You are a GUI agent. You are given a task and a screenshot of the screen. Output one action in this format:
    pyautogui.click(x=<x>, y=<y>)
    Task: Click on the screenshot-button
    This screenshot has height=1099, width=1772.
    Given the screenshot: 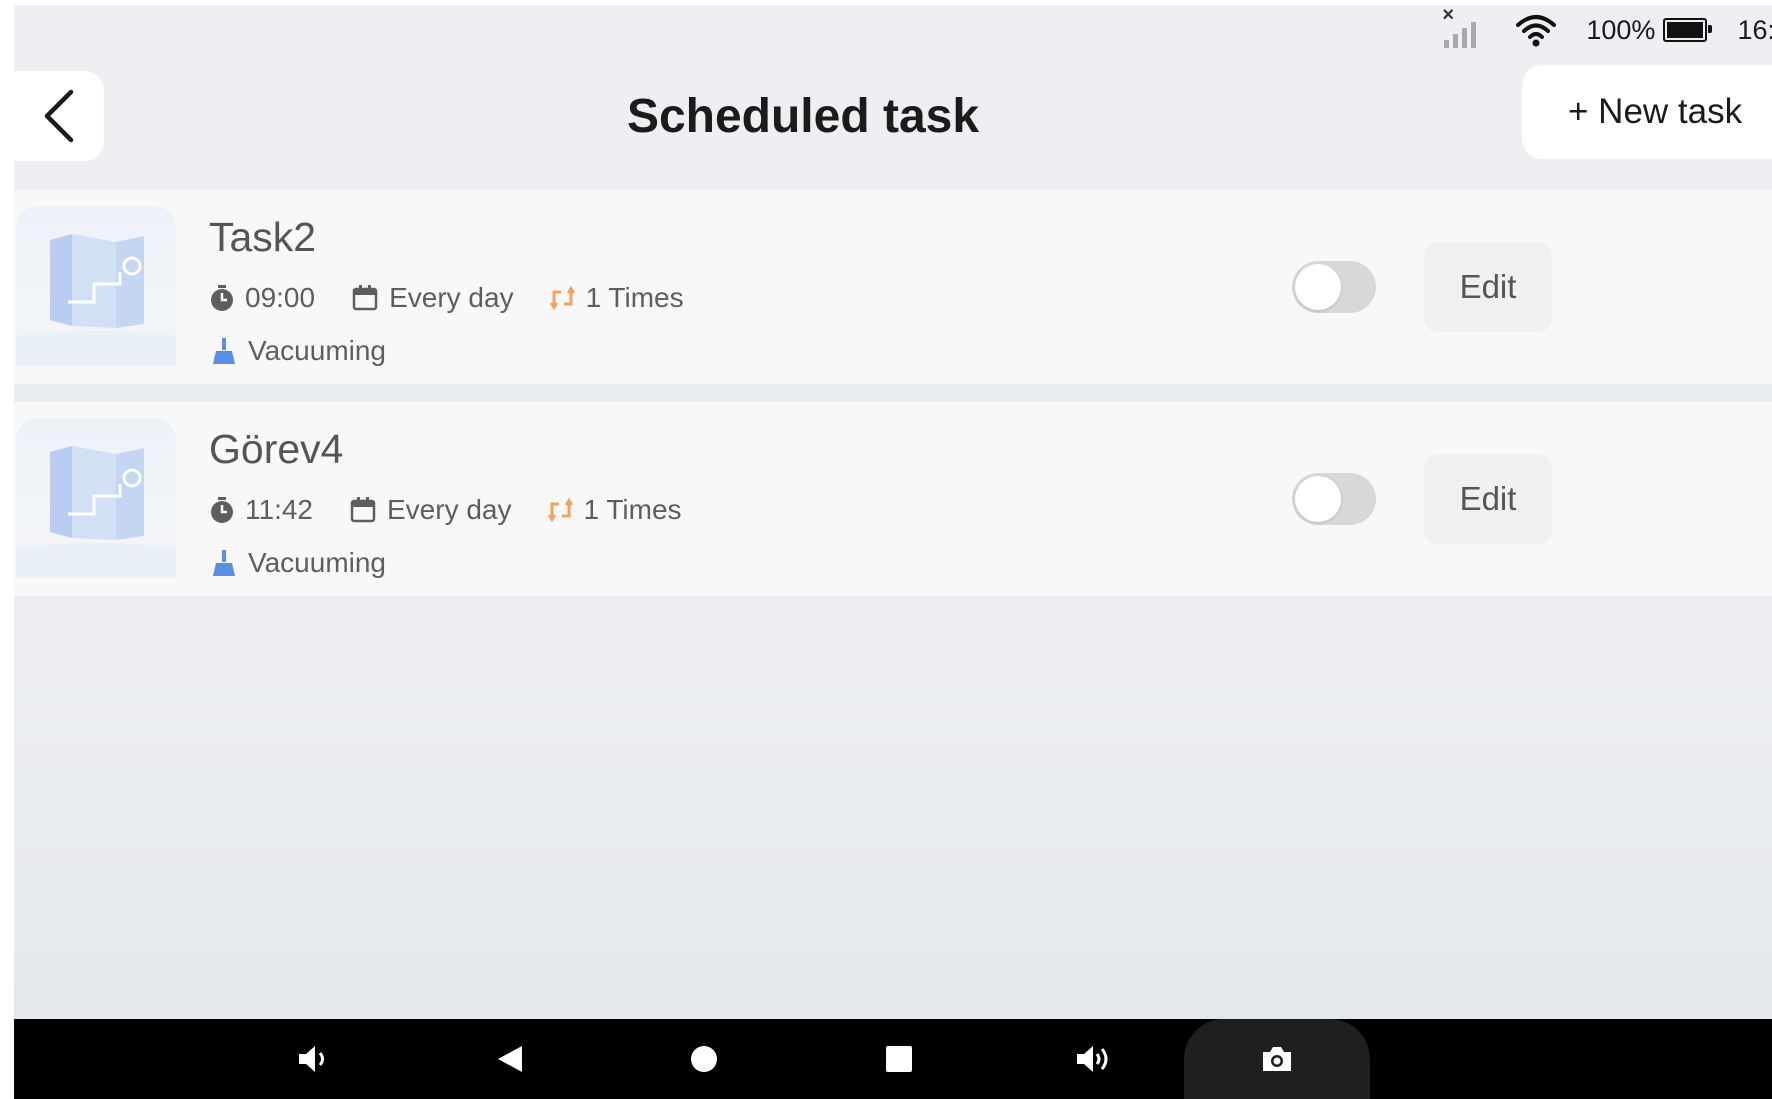 What is the action you would take?
    pyautogui.click(x=1277, y=1059)
    